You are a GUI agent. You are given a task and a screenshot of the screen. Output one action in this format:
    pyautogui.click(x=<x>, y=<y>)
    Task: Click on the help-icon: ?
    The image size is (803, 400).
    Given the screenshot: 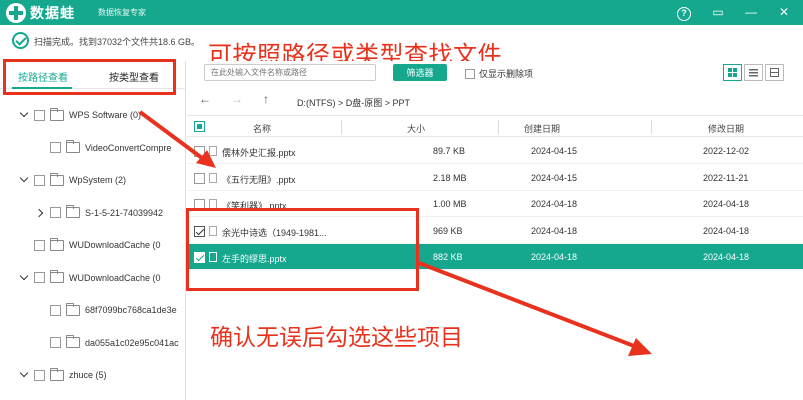 What is the action you would take?
    pyautogui.click(x=684, y=12)
    